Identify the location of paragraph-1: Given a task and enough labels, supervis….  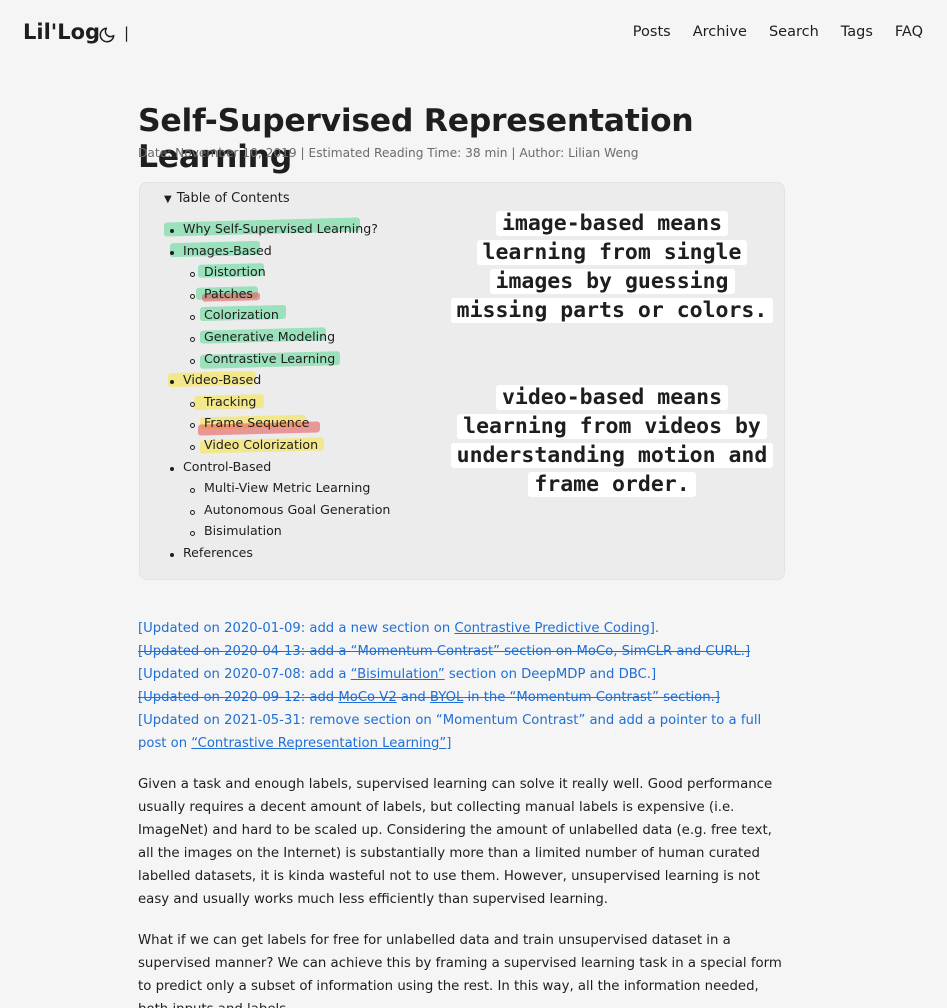
(455, 842).